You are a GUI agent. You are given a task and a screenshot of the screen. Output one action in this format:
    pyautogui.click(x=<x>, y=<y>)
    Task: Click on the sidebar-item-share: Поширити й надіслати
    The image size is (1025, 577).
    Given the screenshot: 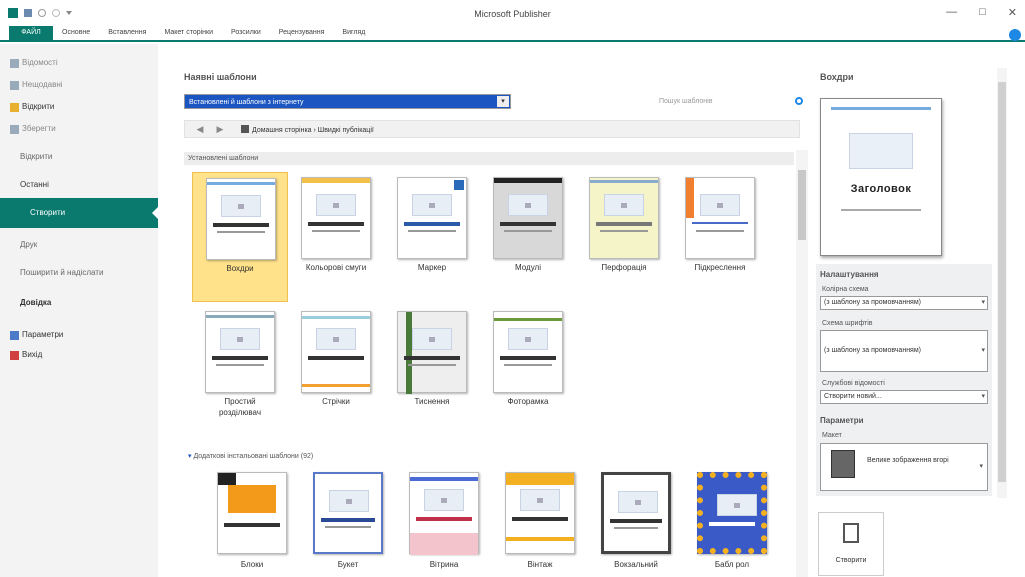 What is the action you would take?
    pyautogui.click(x=61, y=272)
    